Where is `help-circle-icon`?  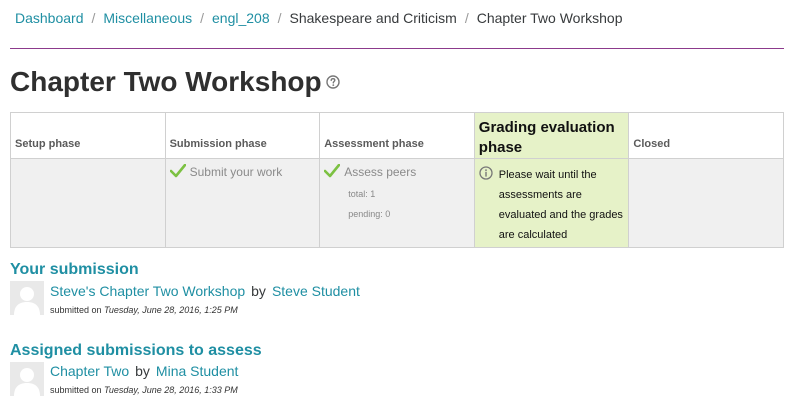 help-circle-icon is located at coordinates (332, 81).